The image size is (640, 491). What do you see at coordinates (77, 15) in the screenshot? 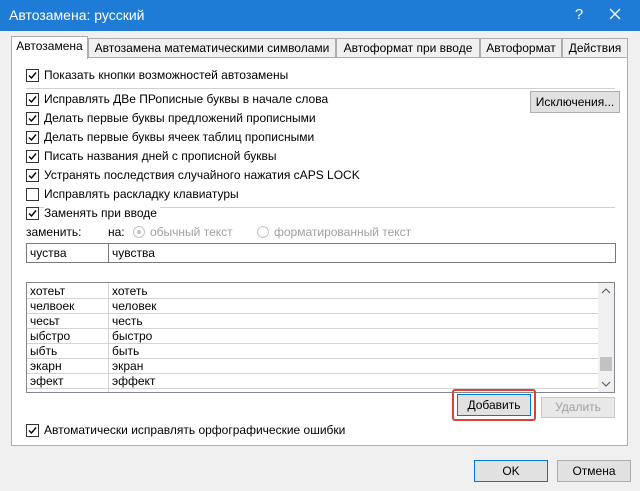
I see `window-title: Автозамена: русский` at bounding box center [77, 15].